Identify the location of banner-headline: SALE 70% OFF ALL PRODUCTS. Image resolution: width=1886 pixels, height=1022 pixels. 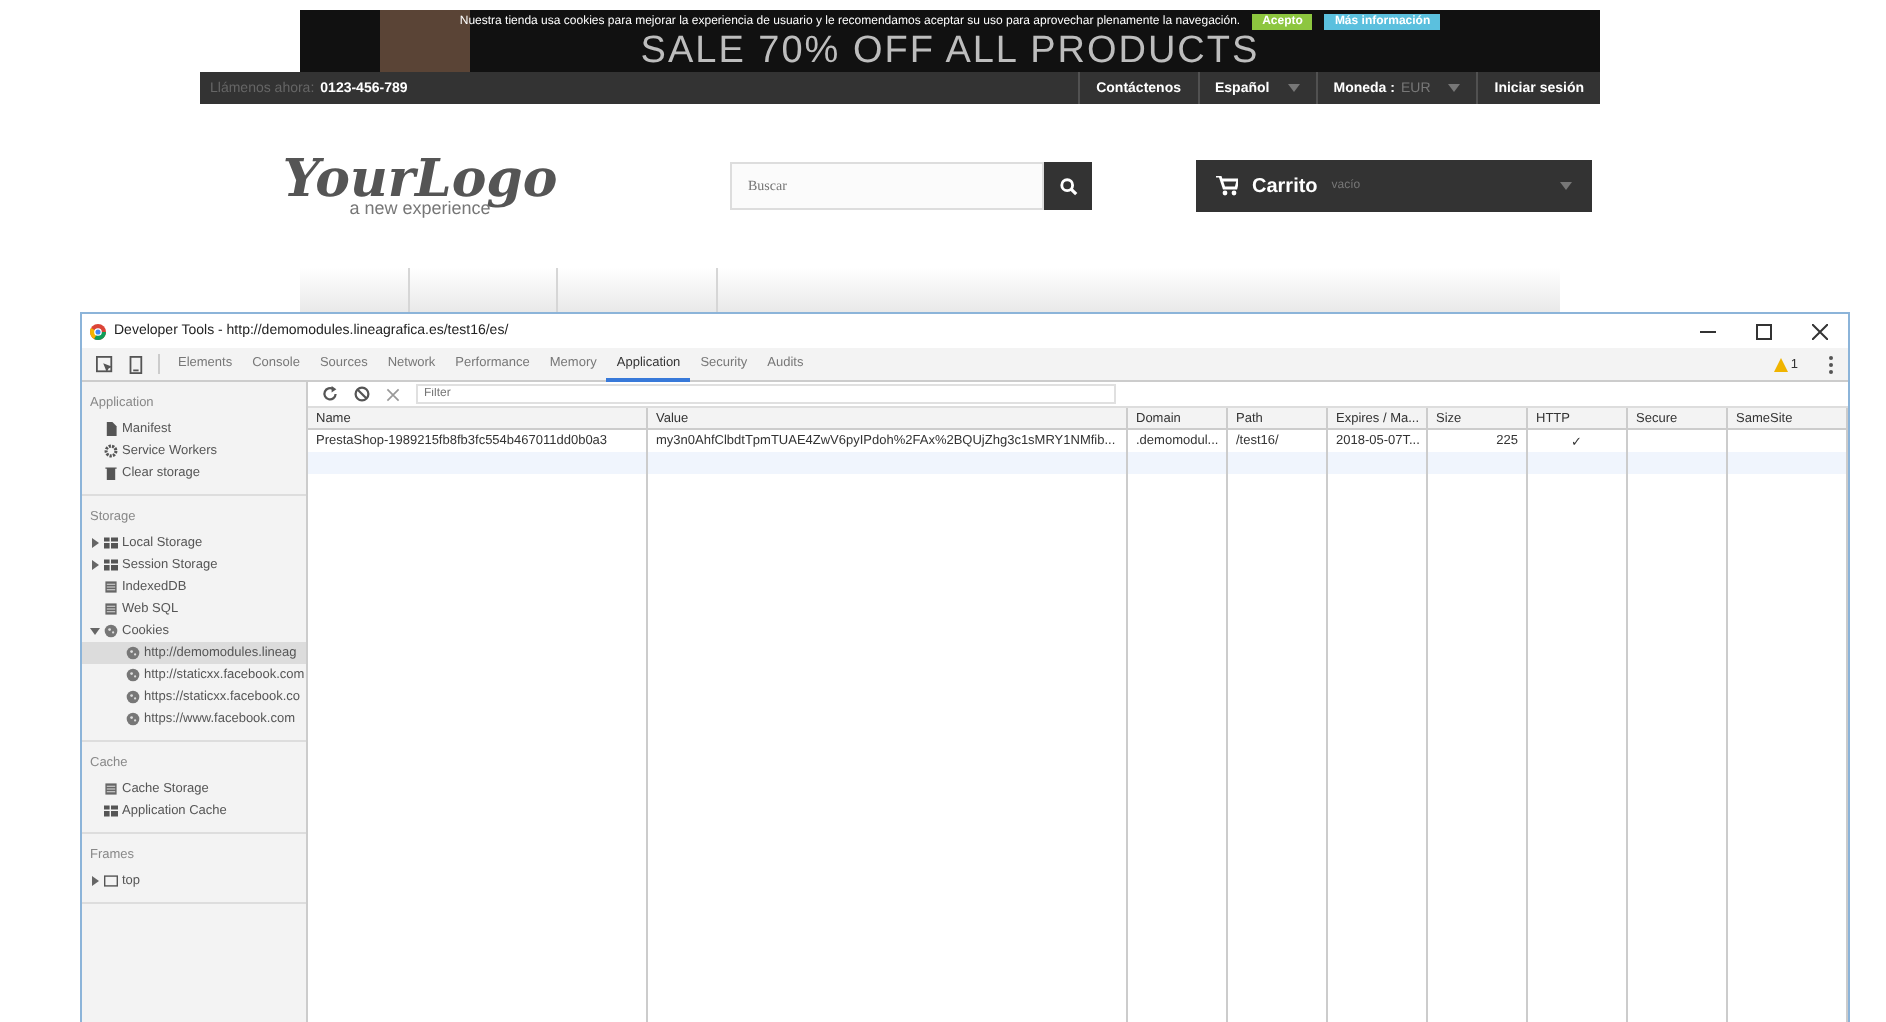
(950, 52).